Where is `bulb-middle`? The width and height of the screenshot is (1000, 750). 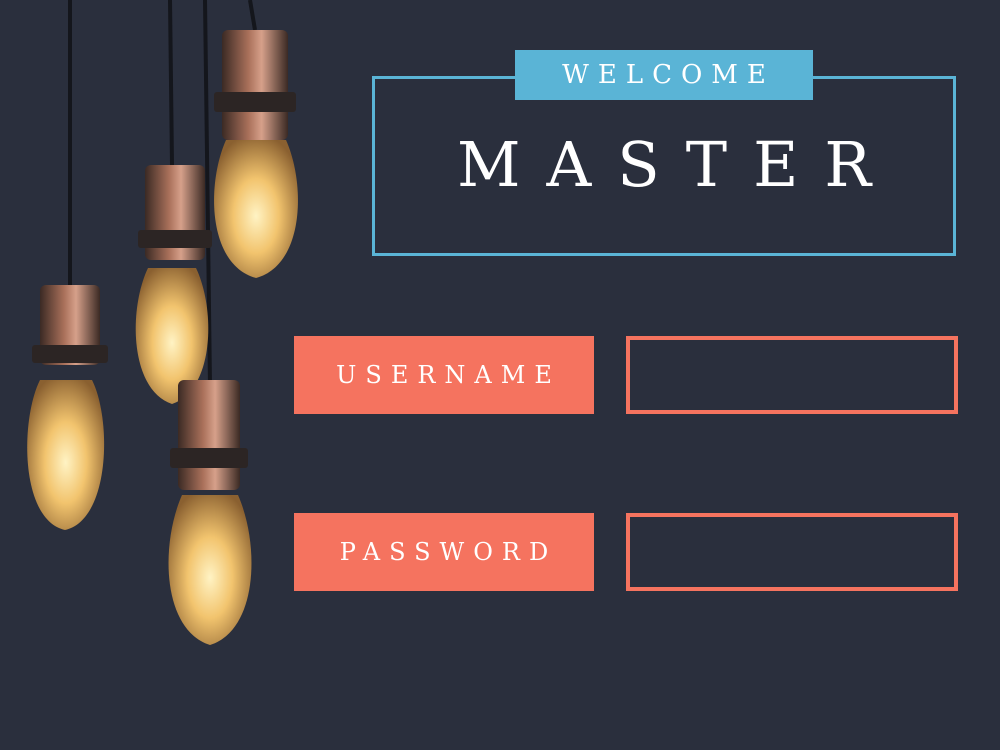
bulb-middle is located at coordinates (173, 284).